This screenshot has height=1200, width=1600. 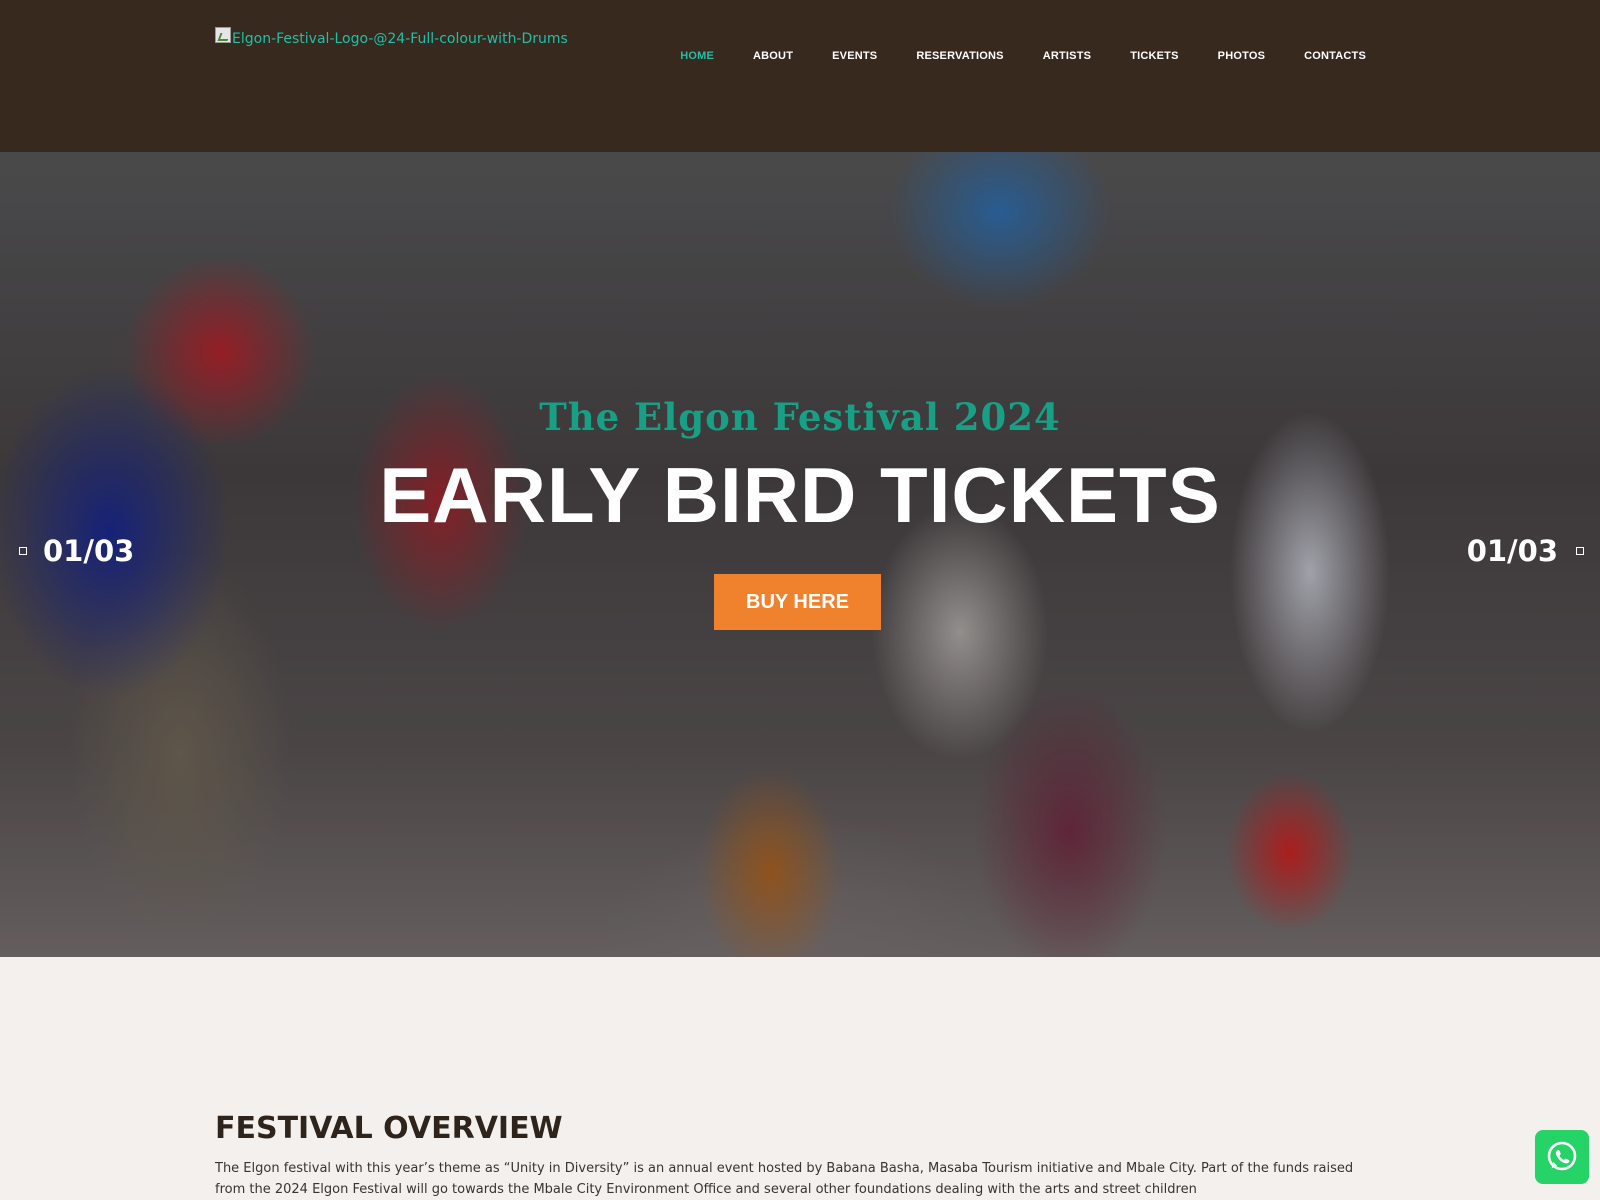 I want to click on overview-title: FESTIVAL OVERVIEW, so click(x=389, y=1128).